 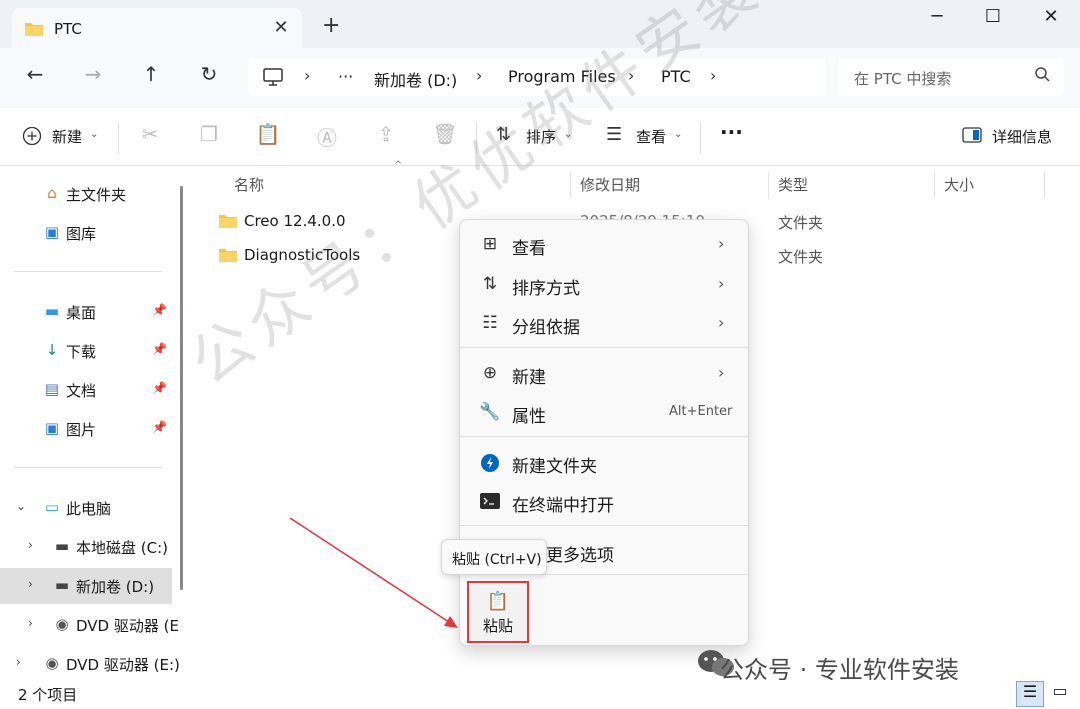 What do you see at coordinates (373, 572) in the screenshot?
I see `annotation-arrow` at bounding box center [373, 572].